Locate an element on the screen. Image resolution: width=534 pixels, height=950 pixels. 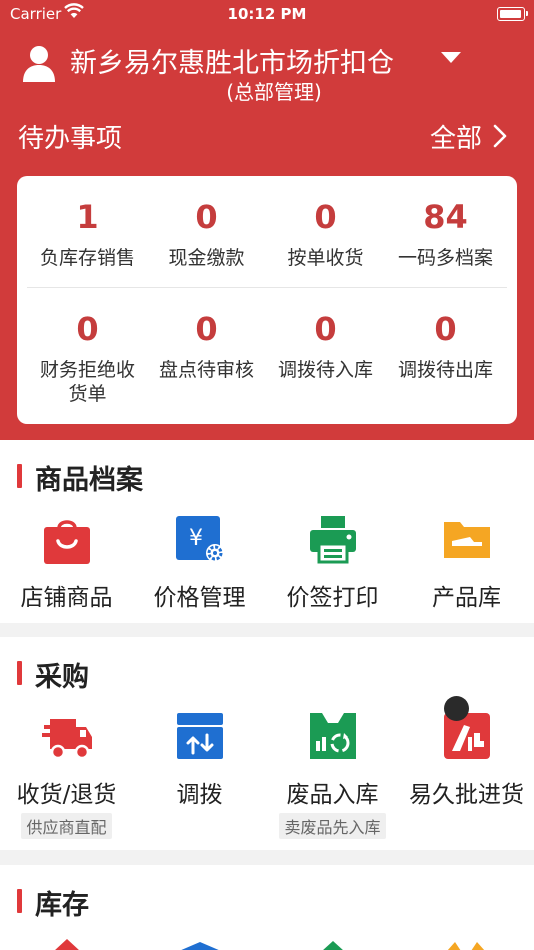
todo-label: 一码多档案 is located at coordinates (445, 258).